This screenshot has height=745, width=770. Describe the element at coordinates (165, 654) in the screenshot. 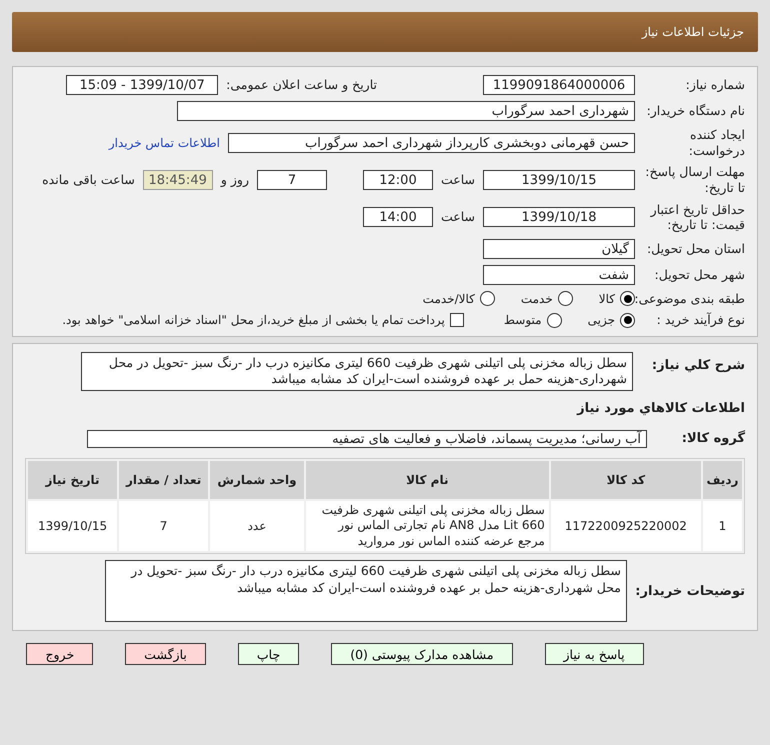

I see `action-button: بازگشت` at that location.